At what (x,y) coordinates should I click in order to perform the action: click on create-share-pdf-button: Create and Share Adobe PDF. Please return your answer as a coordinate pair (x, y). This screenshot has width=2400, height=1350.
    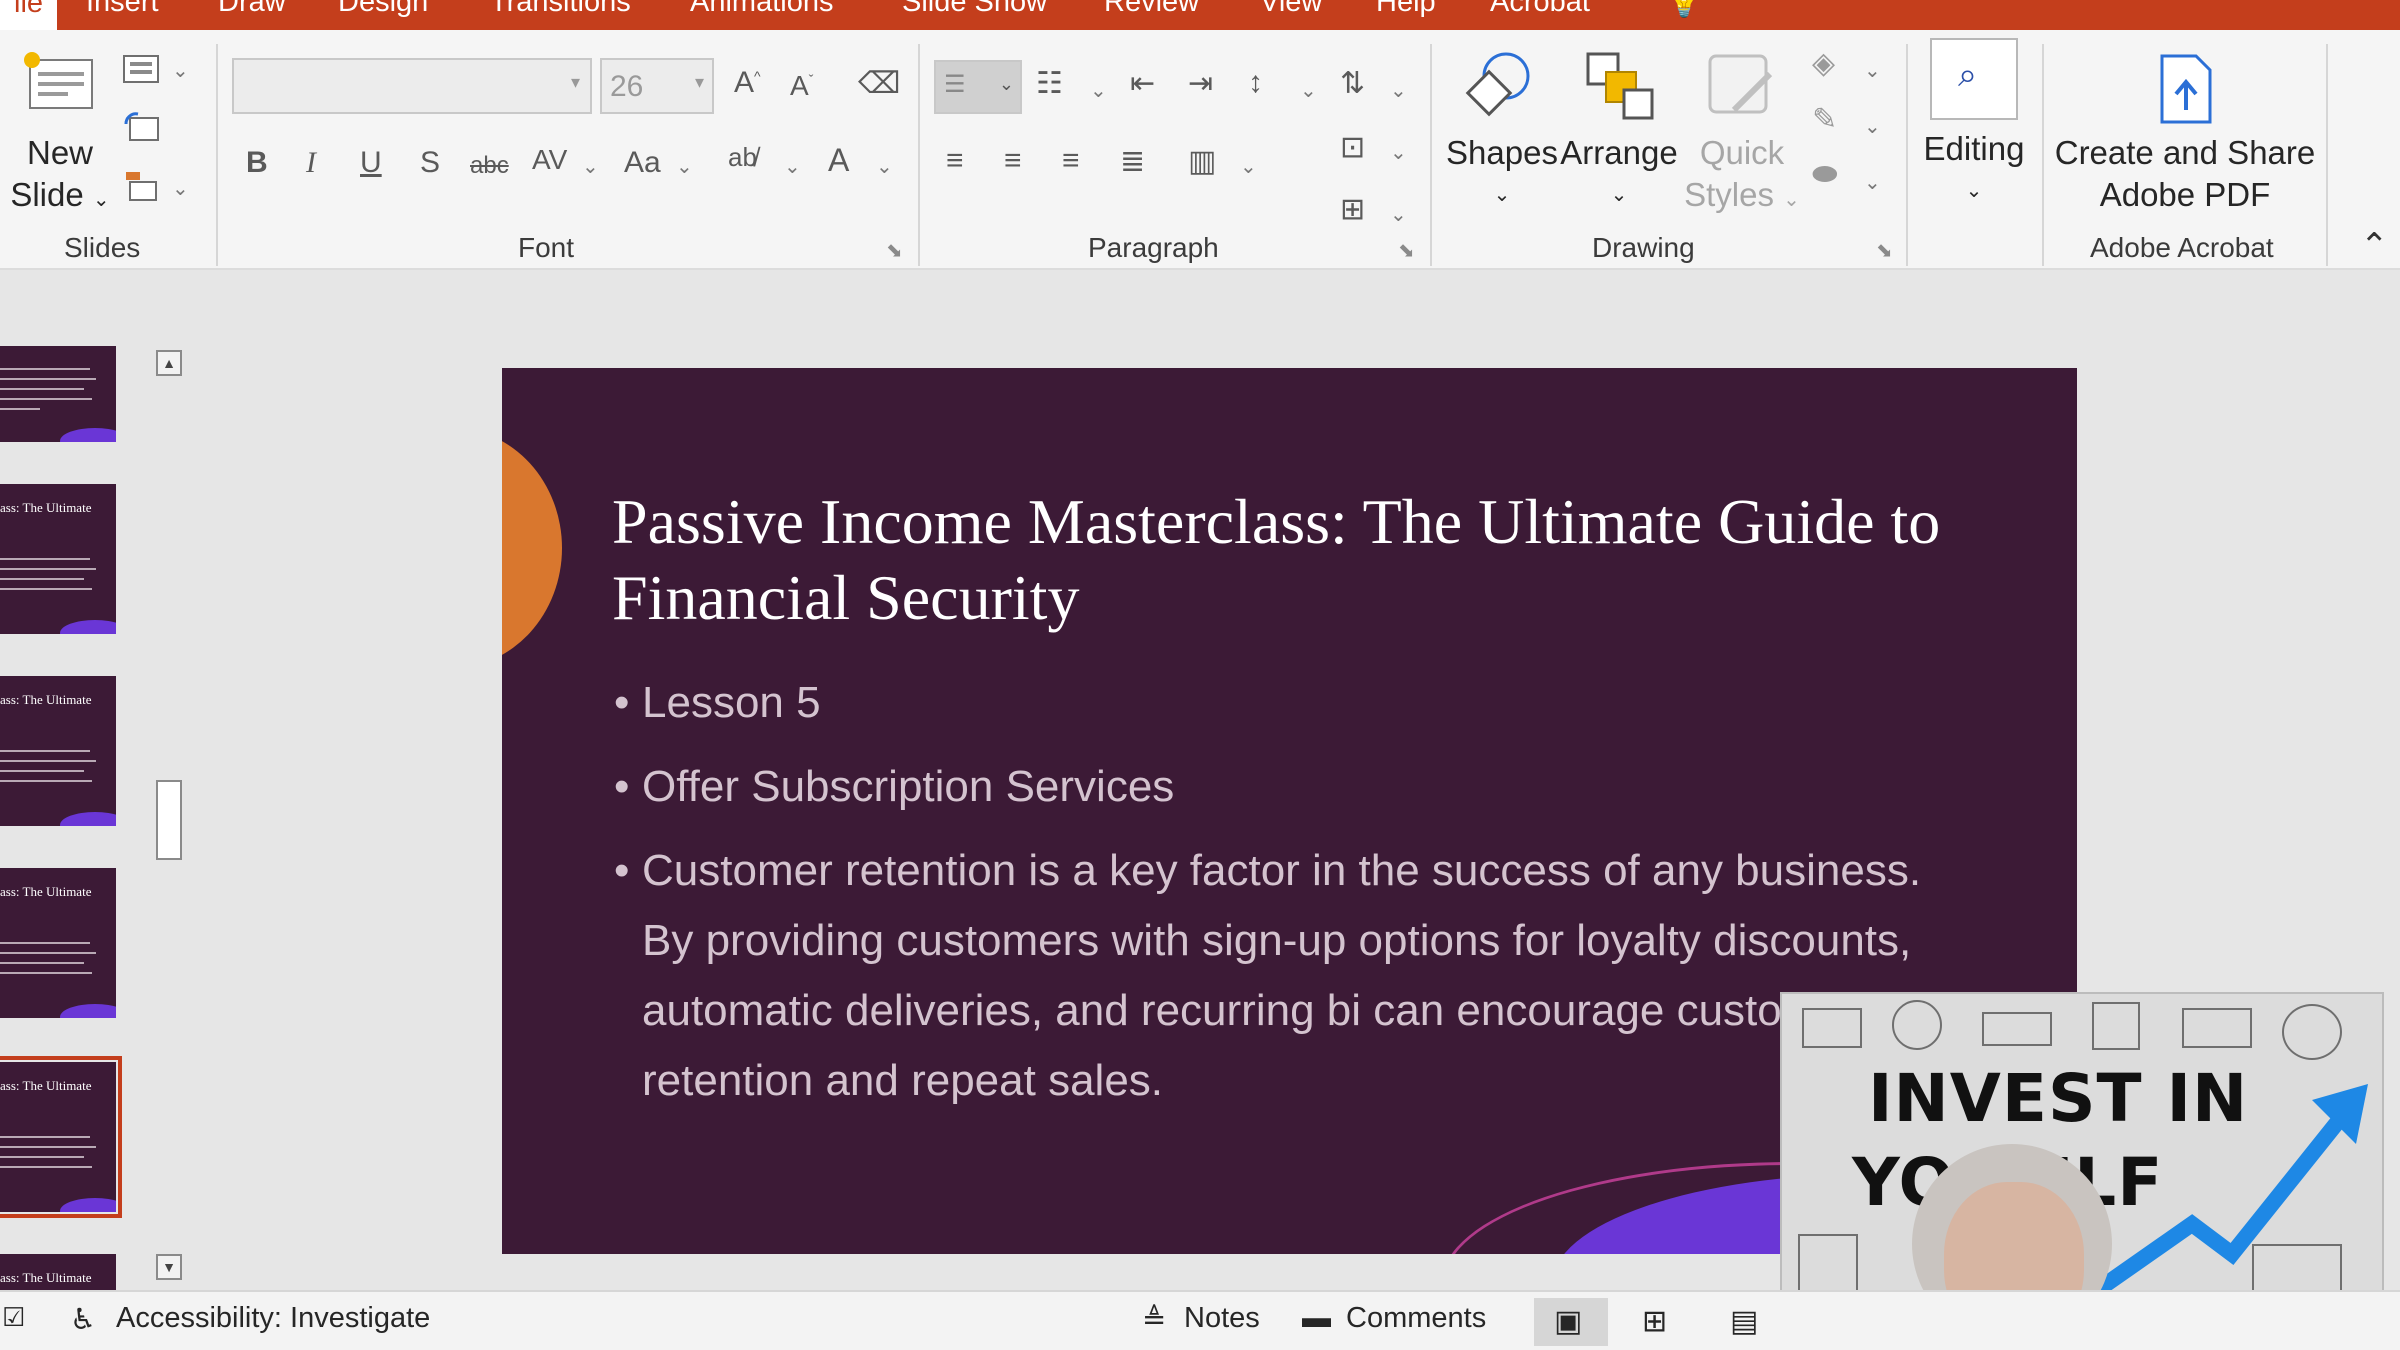
    Looking at the image, I should click on (2185, 174).